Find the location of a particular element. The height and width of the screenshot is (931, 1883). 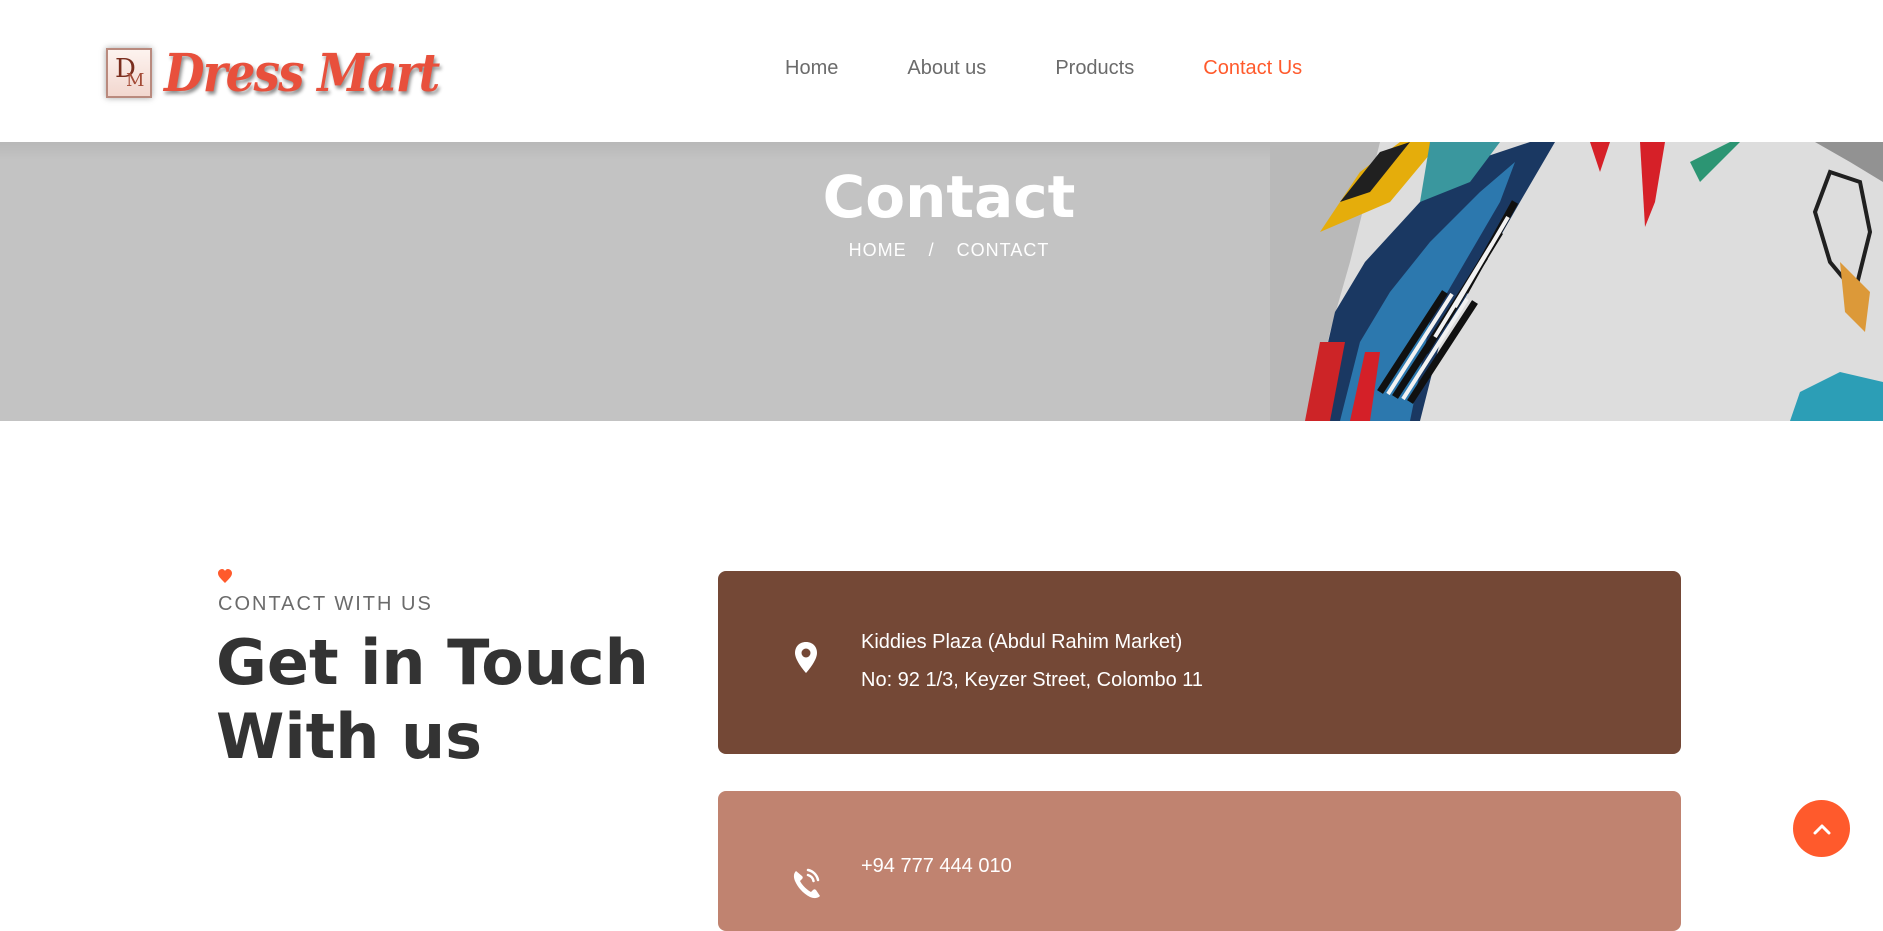

address-line-2: No: 92 1/3, Keyzer Street, Colombo 11 is located at coordinates (1032, 680).